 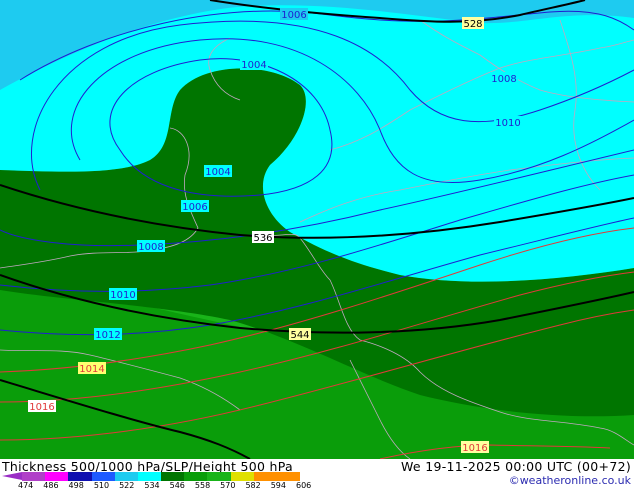 I want to click on color-scale-tick-label: 546, so click(x=177, y=485).